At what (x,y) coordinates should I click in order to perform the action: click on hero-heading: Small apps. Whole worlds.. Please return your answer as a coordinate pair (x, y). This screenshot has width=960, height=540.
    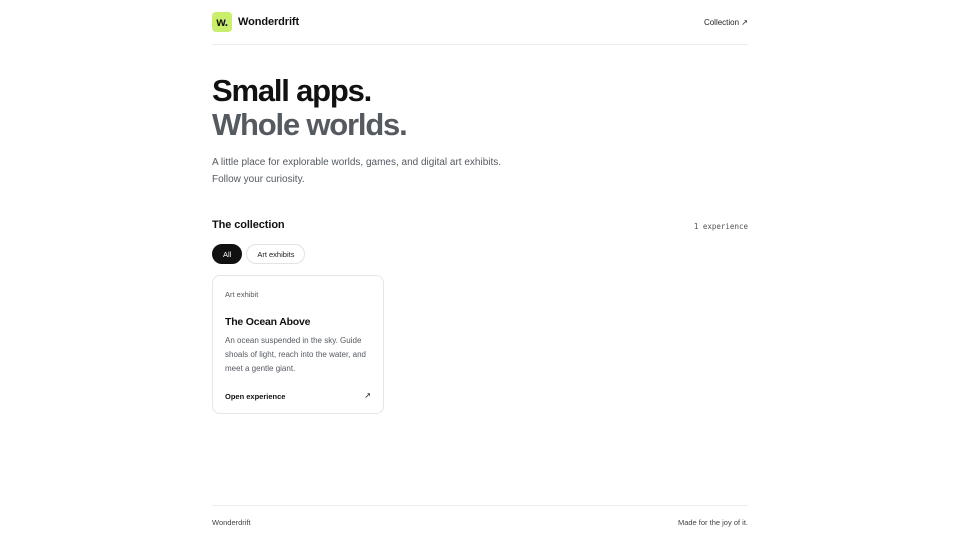
    Looking at the image, I should click on (310, 107).